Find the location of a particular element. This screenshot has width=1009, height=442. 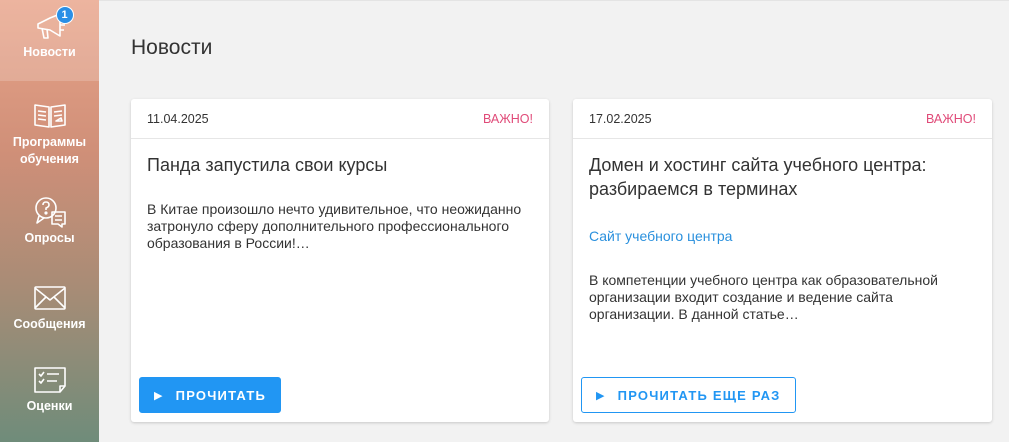

card-header: 11.04.2025 ВАЖНО! is located at coordinates (340, 119).